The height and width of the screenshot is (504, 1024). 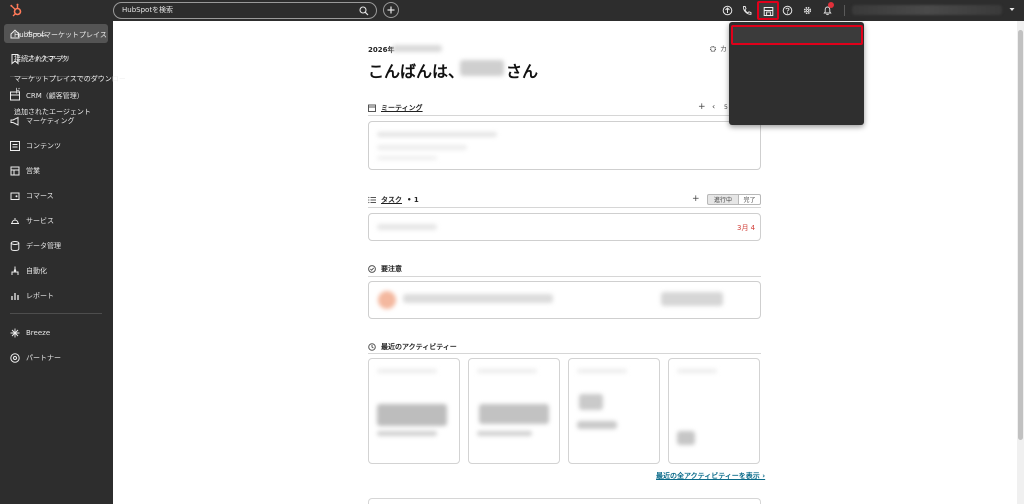 I want to click on sidebar-item-automation: 自動化, so click(x=56, y=270).